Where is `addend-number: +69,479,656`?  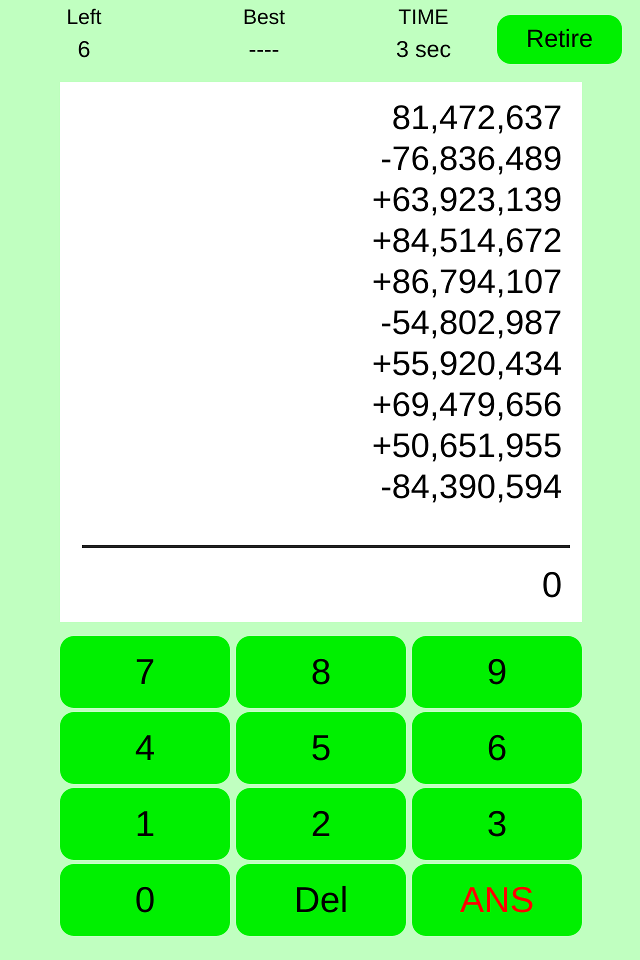 addend-number: +69,479,656 is located at coordinates (467, 405).